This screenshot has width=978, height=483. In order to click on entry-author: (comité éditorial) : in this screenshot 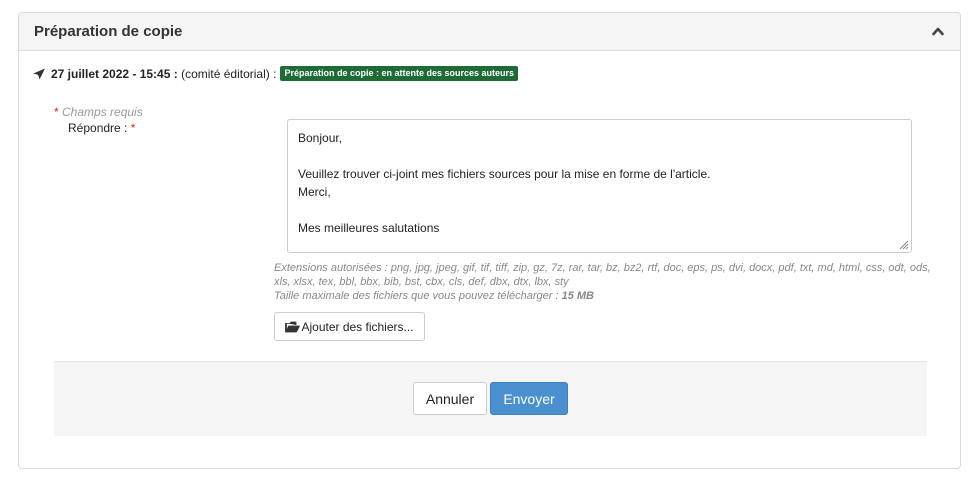, I will do `click(229, 73)`.